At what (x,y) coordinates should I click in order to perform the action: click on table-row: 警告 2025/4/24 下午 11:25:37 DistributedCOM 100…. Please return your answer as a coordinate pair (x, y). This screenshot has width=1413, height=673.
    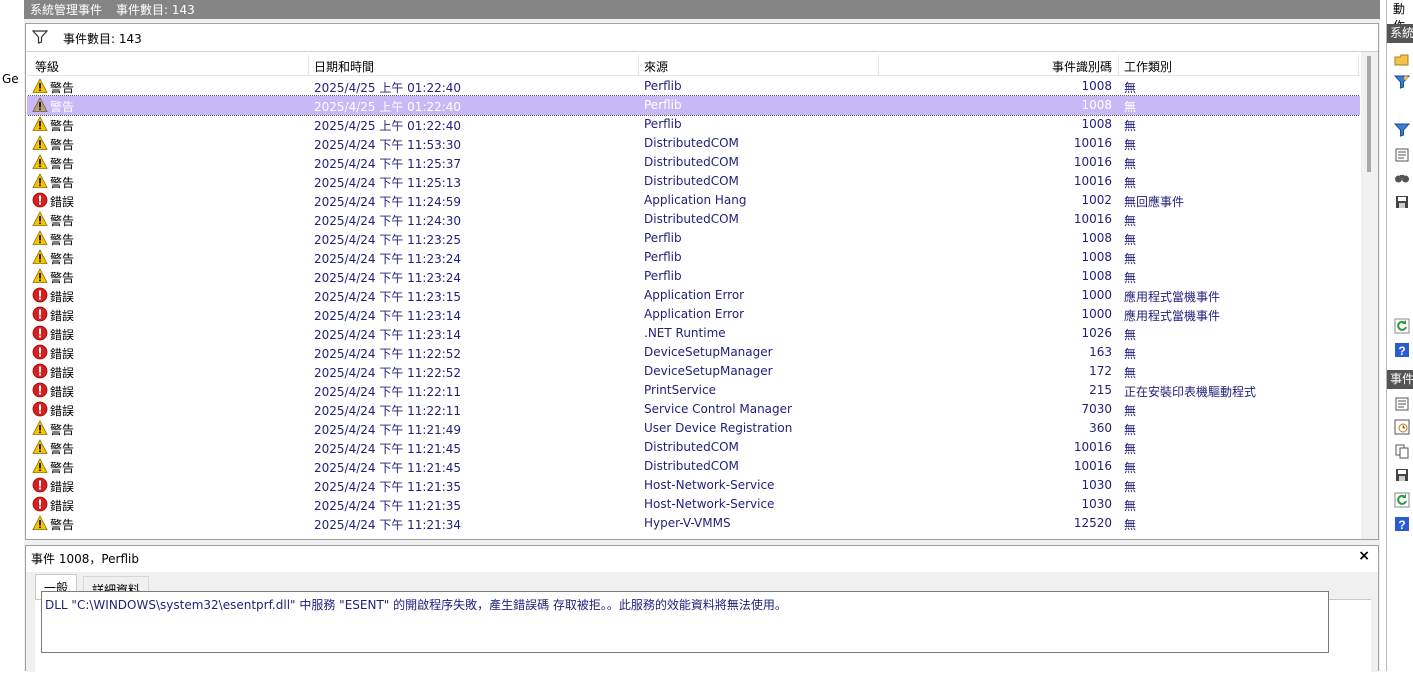
    Looking at the image, I should click on (693, 162).